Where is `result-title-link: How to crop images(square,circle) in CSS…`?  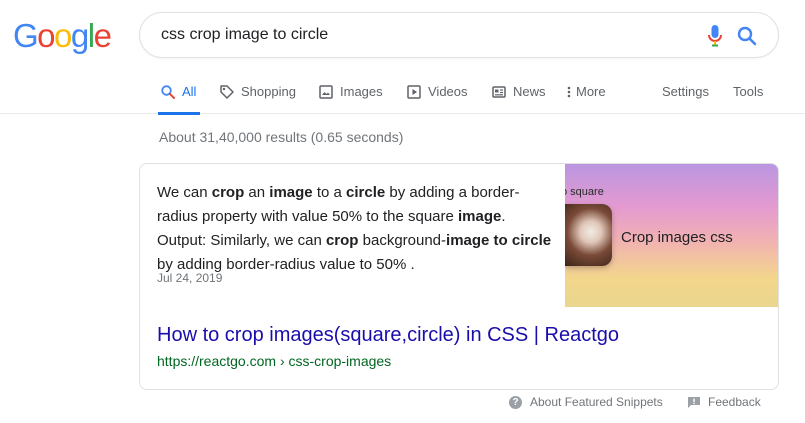
result-title-link: How to crop images(square,circle) in CSS… is located at coordinates (388, 335).